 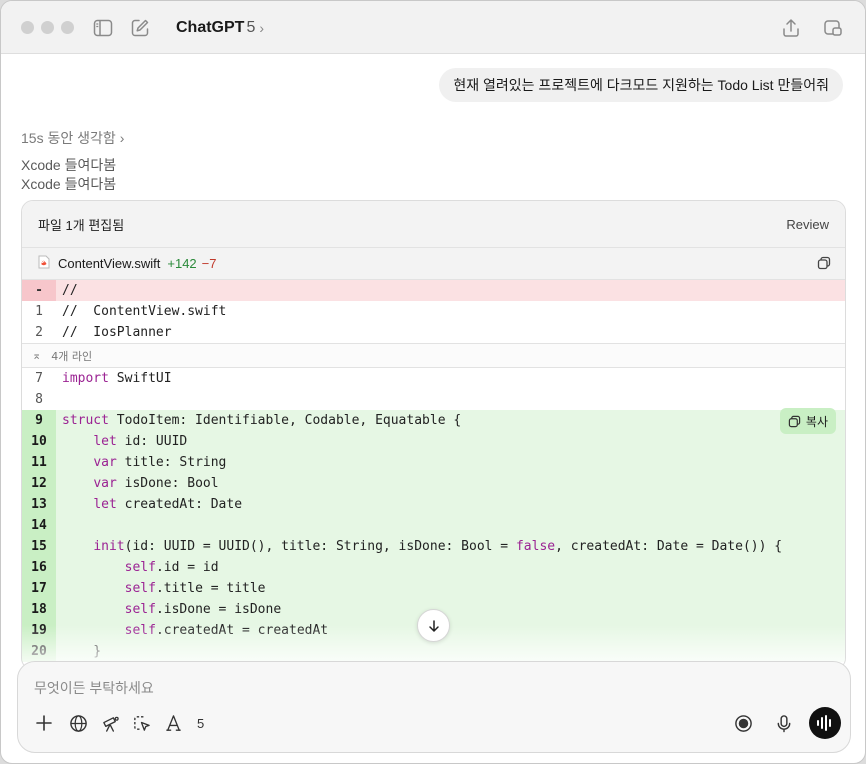 What do you see at coordinates (433, 588) in the screenshot?
I see `added-line: 17 self.title = title` at bounding box center [433, 588].